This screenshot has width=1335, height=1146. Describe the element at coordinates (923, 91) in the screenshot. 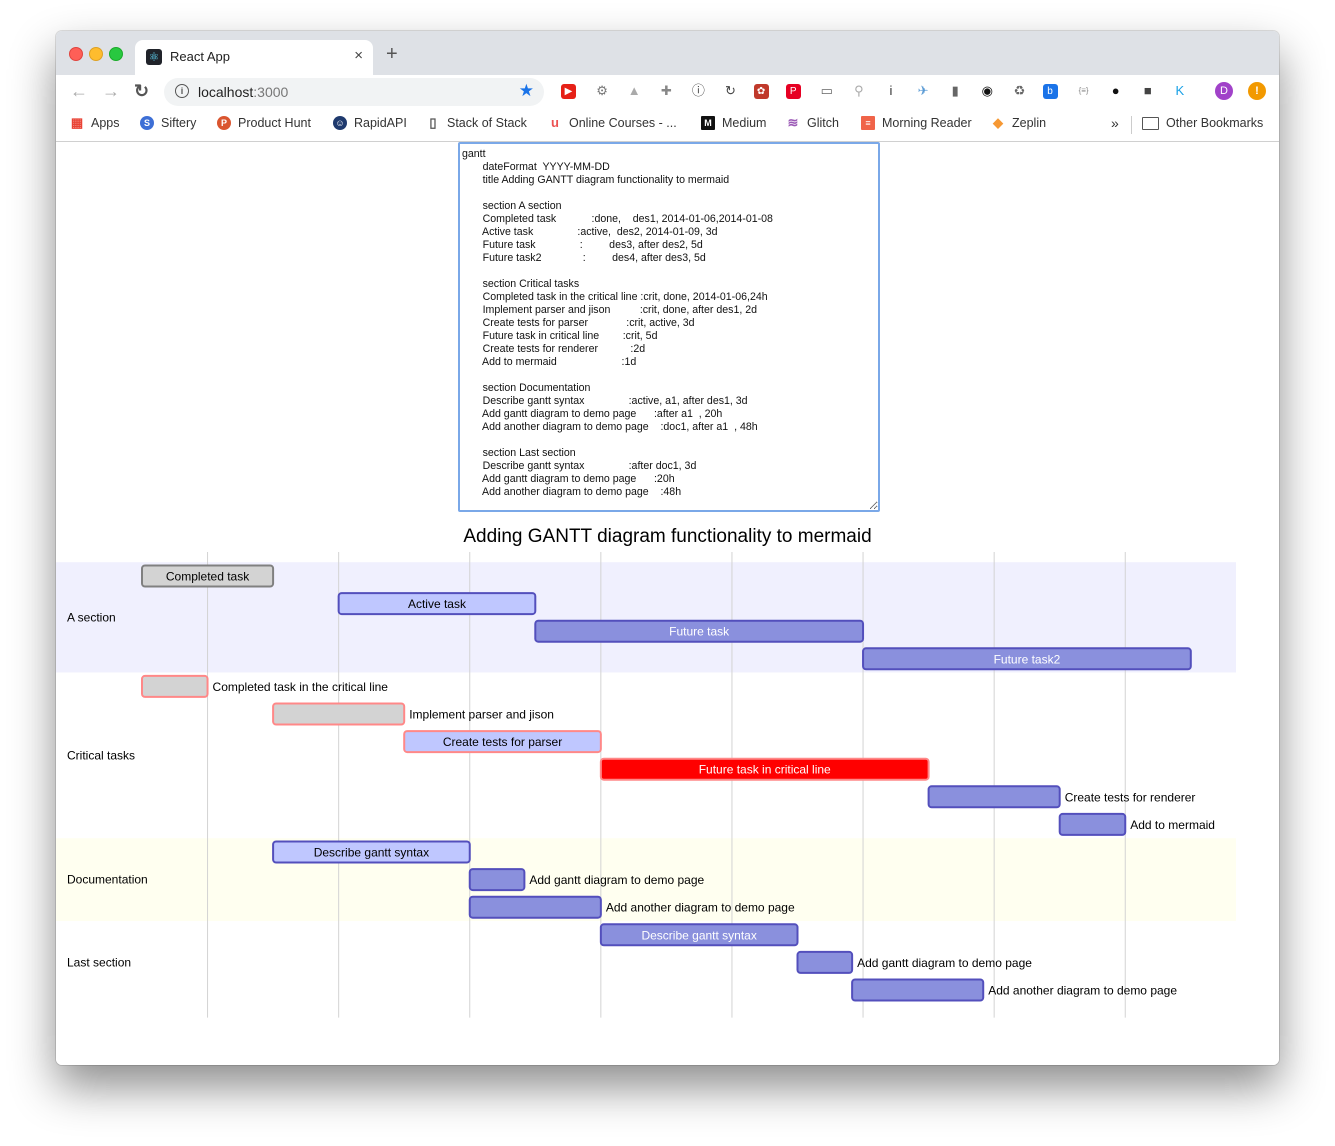

I see `ufo-ext-icon: ✈` at that location.